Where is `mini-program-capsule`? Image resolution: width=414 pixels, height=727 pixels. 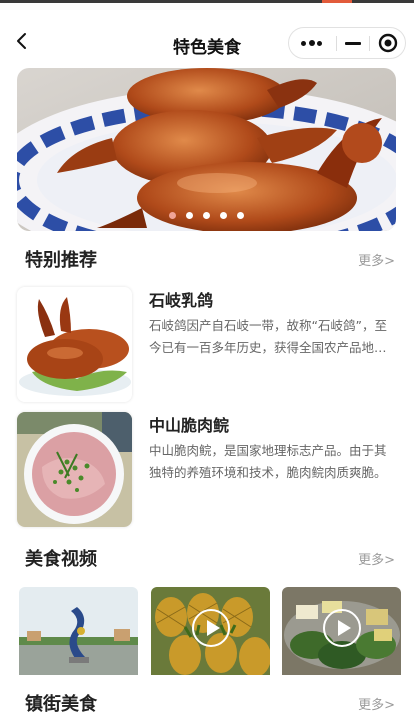 mini-program-capsule is located at coordinates (347, 43).